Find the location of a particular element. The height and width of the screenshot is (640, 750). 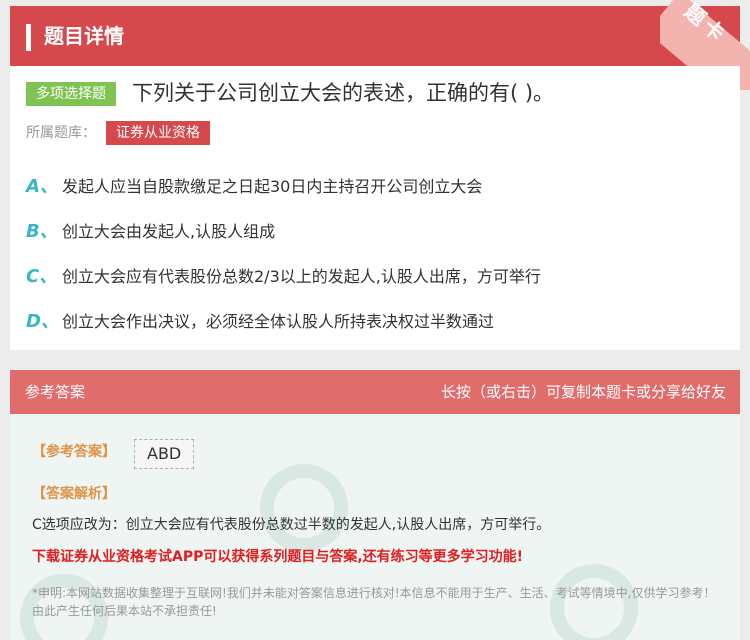

option-b: B、 创立大会由发起人,认股人组成 is located at coordinates (150, 232).